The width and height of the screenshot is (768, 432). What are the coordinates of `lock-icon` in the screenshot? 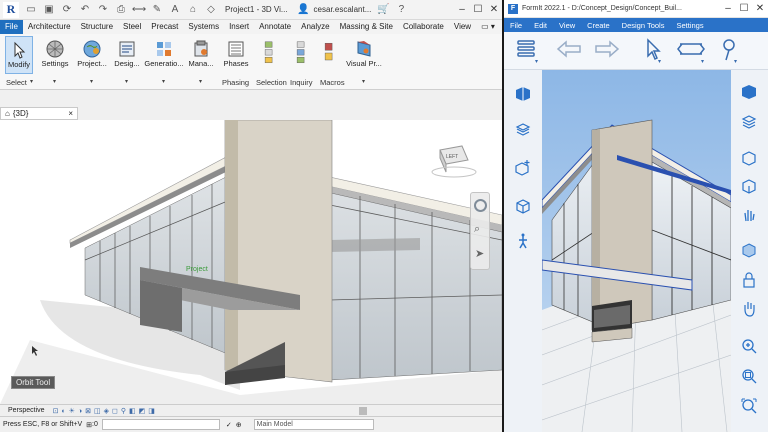 It's located at (749, 280).